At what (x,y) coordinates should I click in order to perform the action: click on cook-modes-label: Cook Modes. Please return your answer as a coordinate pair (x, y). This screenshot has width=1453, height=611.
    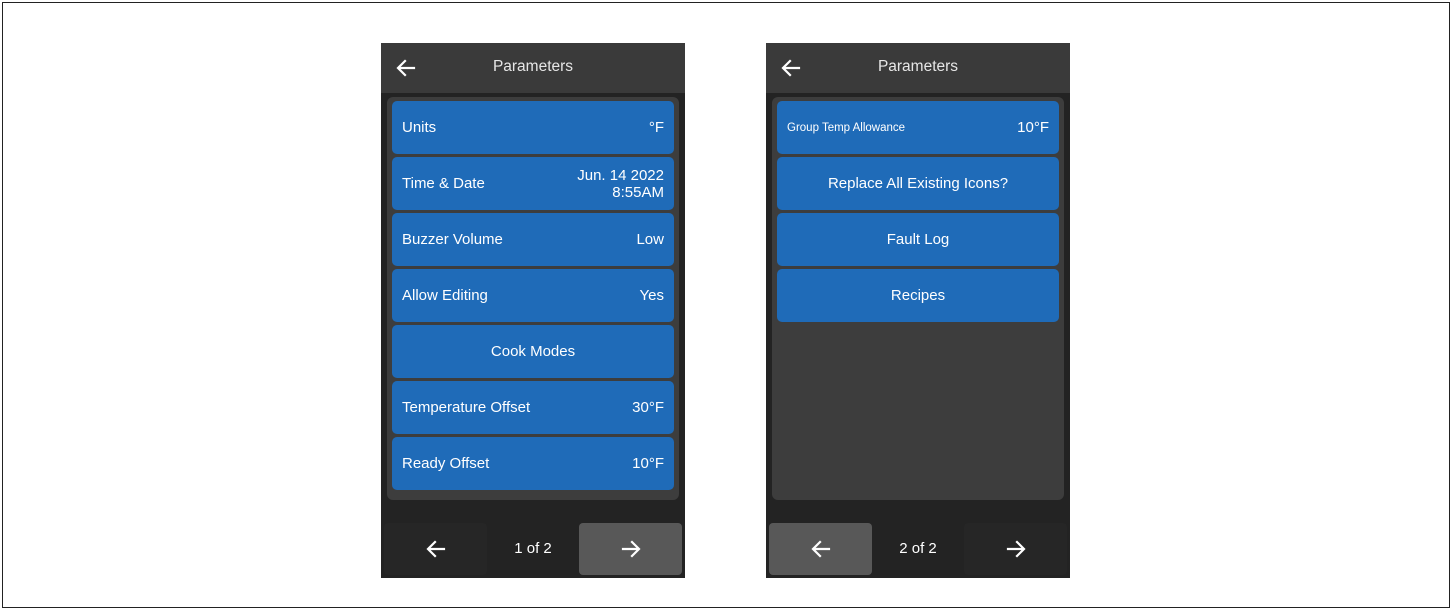
    Looking at the image, I should click on (533, 351).